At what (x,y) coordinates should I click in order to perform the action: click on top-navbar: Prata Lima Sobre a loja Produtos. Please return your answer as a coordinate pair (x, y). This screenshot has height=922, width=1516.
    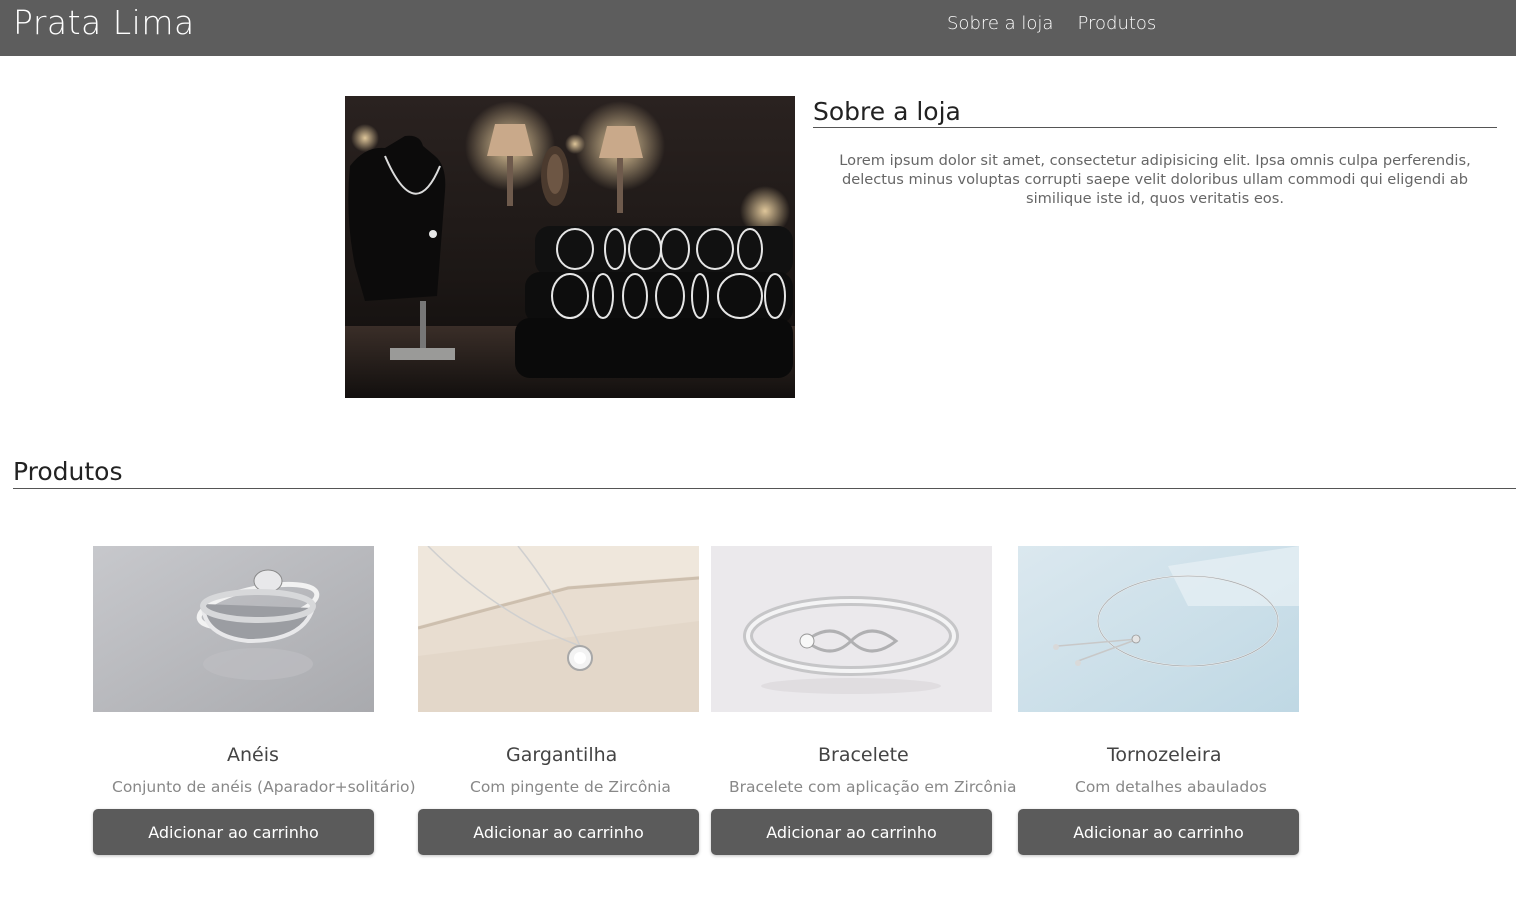
    Looking at the image, I should click on (758, 28).